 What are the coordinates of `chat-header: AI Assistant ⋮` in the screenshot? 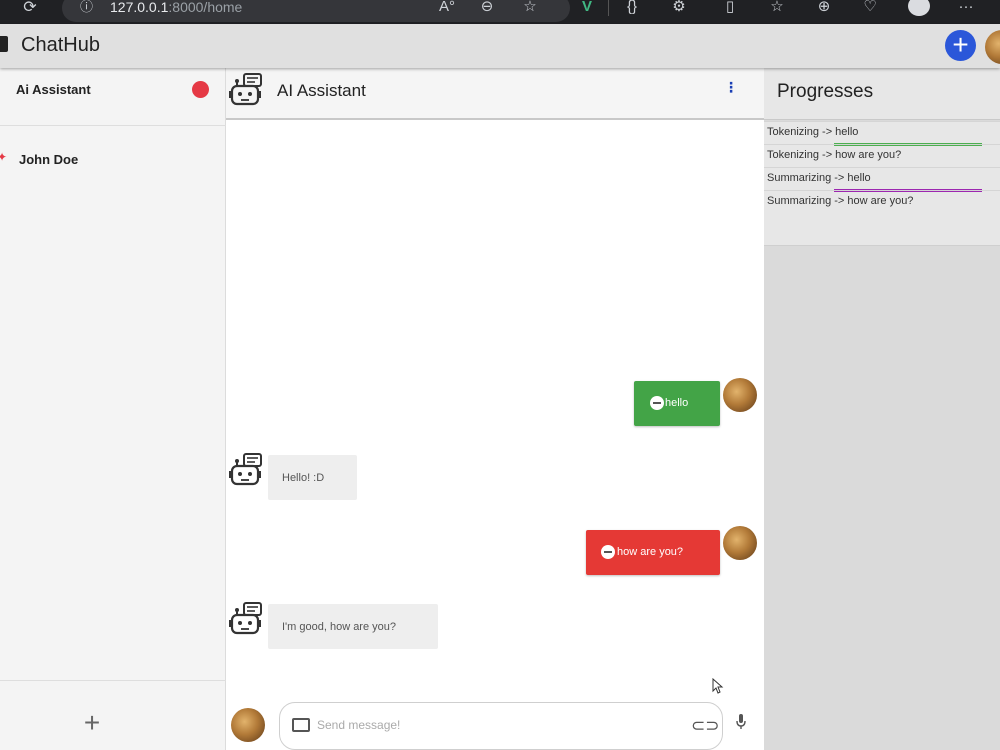 It's located at (495, 94).